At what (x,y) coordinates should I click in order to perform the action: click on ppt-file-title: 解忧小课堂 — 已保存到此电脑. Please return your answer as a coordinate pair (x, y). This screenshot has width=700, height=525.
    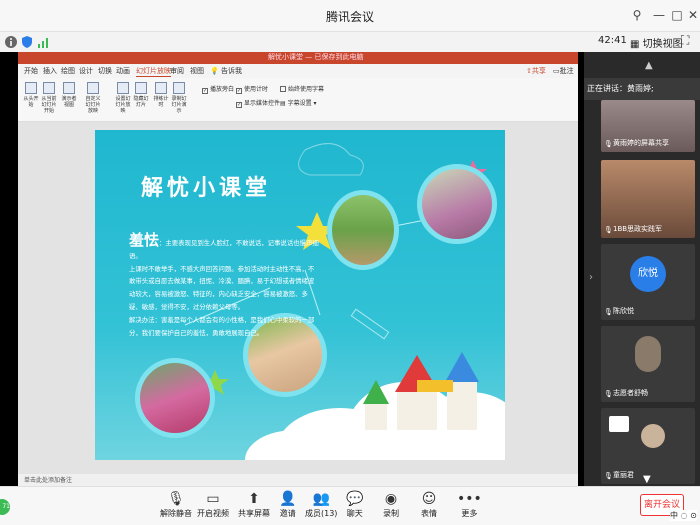
    Looking at the image, I should click on (316, 57).